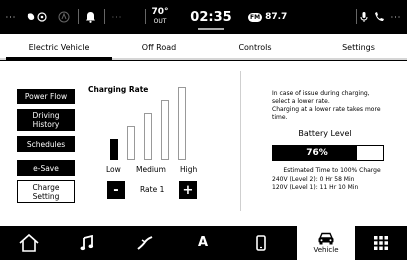 The width and height of the screenshot is (407, 260). Describe the element at coordinates (240, 141) in the screenshot. I see `panel-divider` at that location.